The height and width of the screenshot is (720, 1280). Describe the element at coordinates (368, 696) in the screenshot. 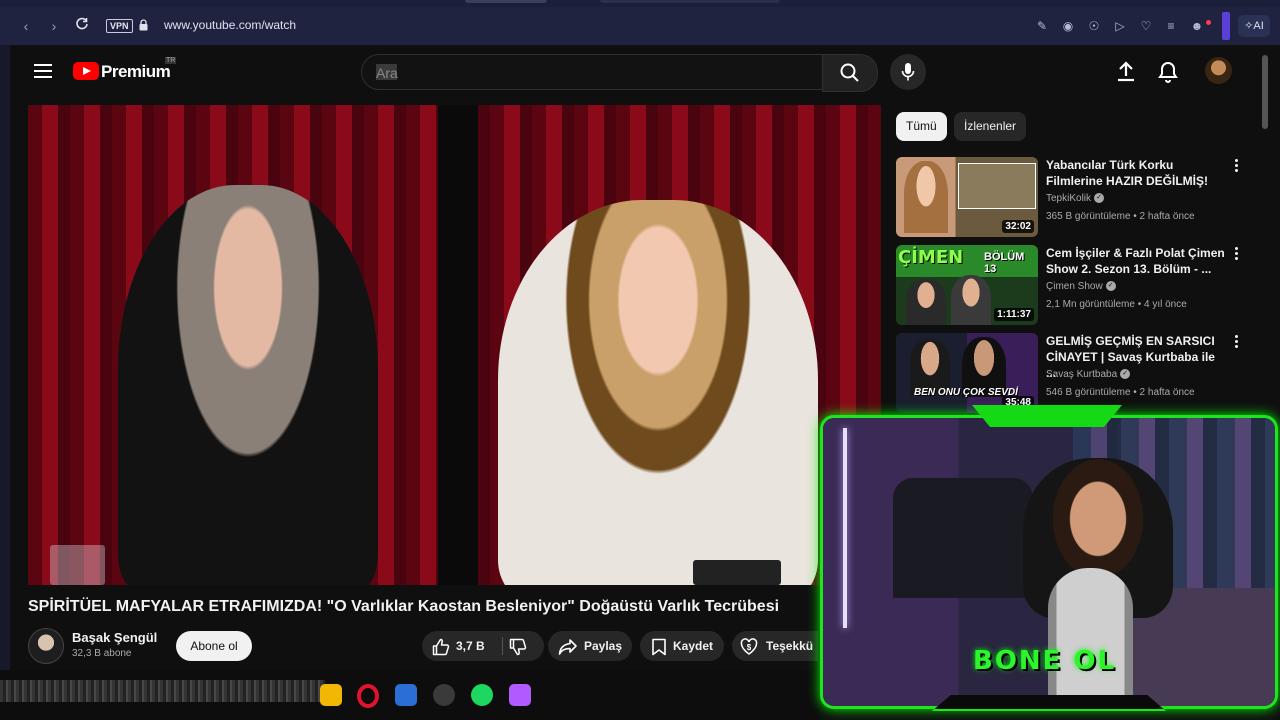

I see `opera-icon` at that location.